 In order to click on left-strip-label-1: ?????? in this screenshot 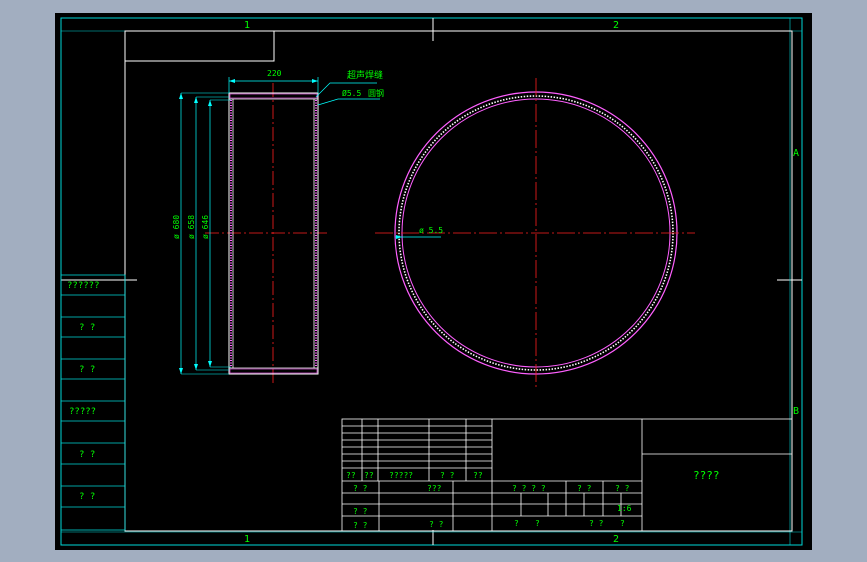, I will do `click(83, 286)`.